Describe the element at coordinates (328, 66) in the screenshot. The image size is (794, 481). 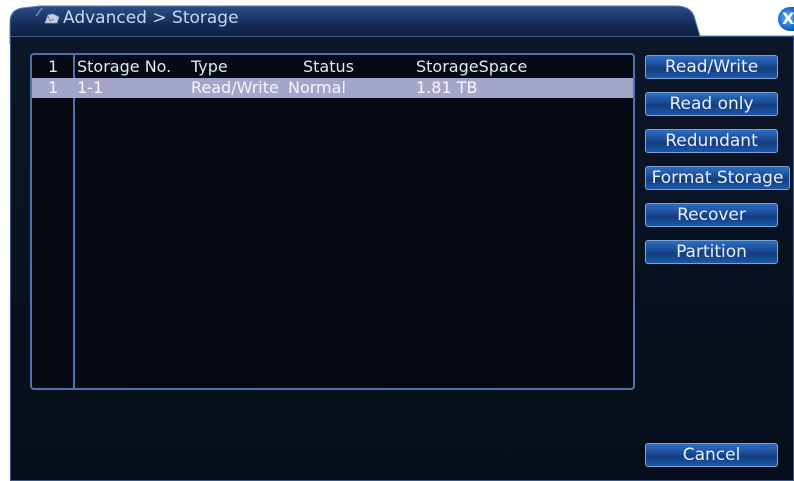
I see `header-status: Status` at that location.